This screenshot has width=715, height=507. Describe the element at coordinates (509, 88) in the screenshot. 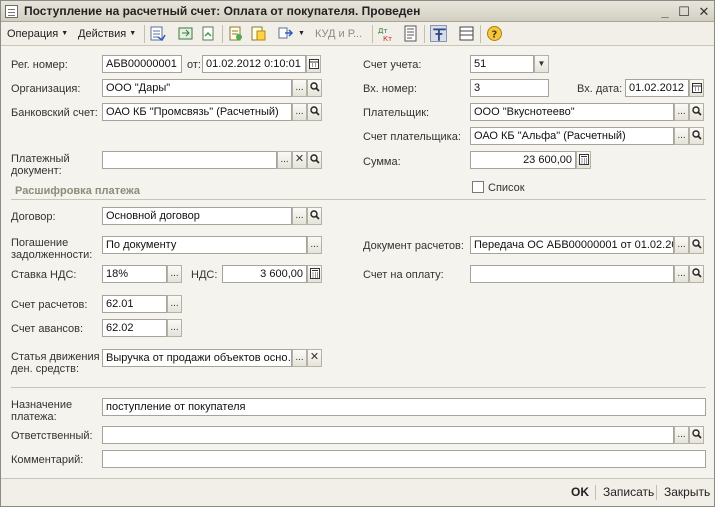

I see `incoming-number-field: 3` at that location.